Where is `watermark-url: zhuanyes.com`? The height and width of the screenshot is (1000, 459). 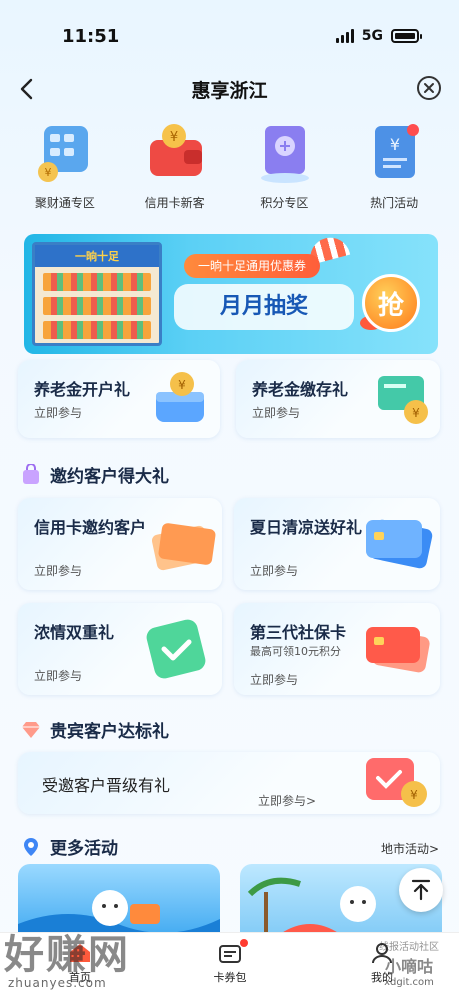
watermark-url: zhuanyes.com is located at coordinates (57, 983).